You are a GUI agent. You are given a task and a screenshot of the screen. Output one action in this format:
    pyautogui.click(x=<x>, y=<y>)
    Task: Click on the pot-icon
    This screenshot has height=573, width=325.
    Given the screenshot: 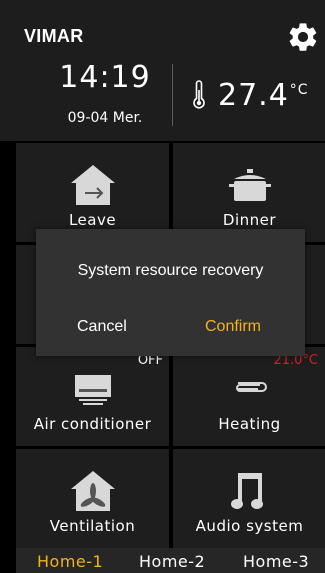 What is the action you would take?
    pyautogui.click(x=249, y=185)
    